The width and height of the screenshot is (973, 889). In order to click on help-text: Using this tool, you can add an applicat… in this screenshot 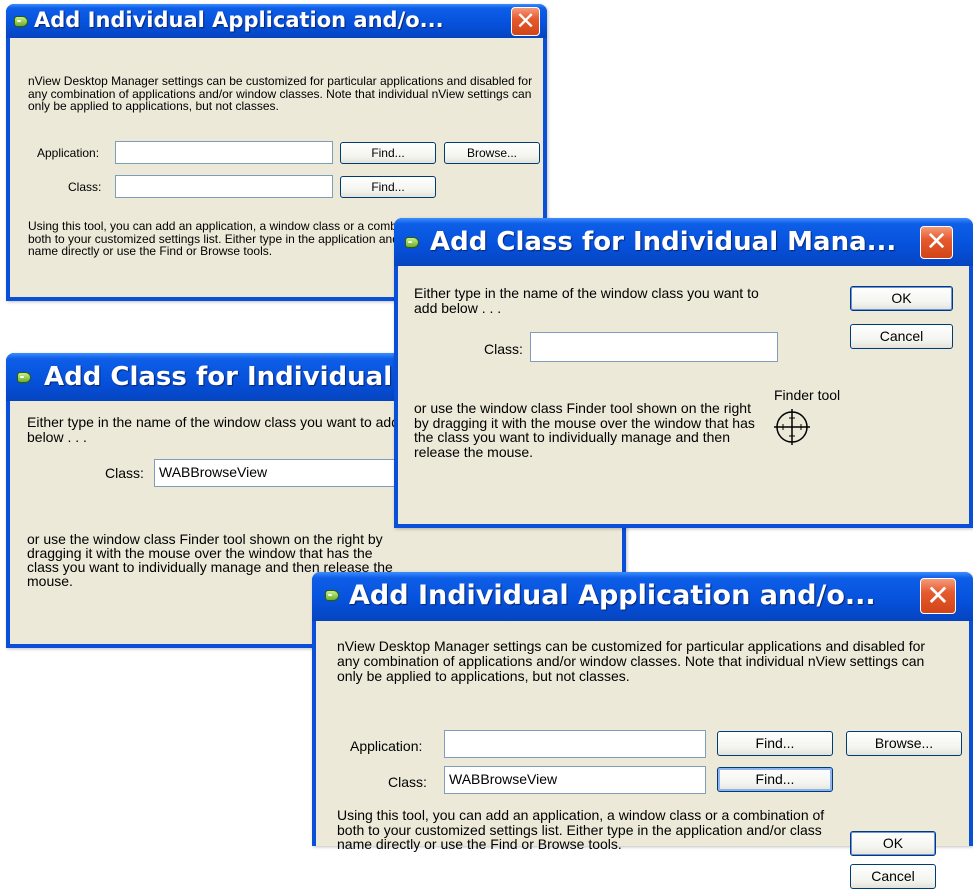, I will do `click(581, 829)`.